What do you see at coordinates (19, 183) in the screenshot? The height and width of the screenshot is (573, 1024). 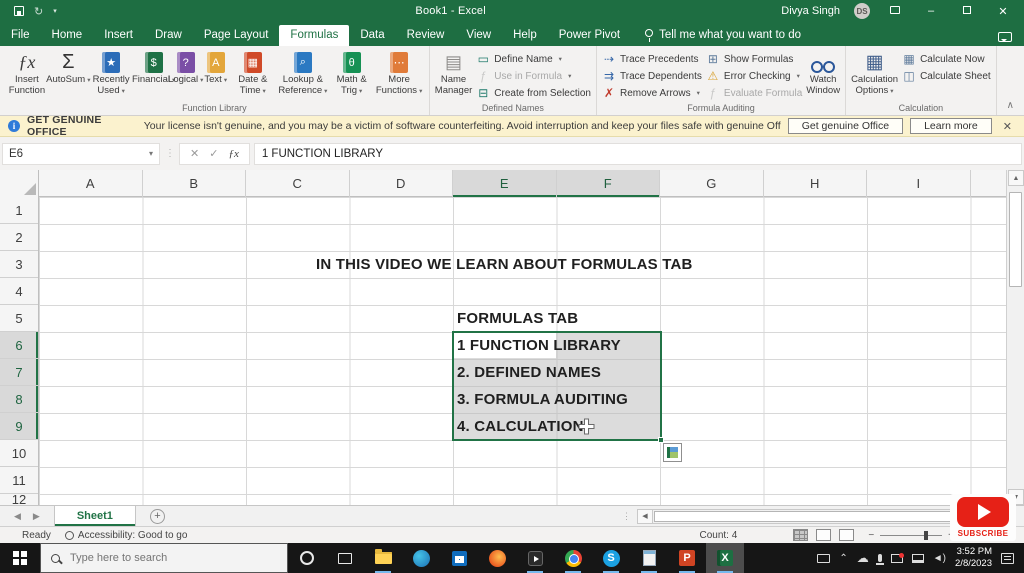 I see `select-all-corner` at bounding box center [19, 183].